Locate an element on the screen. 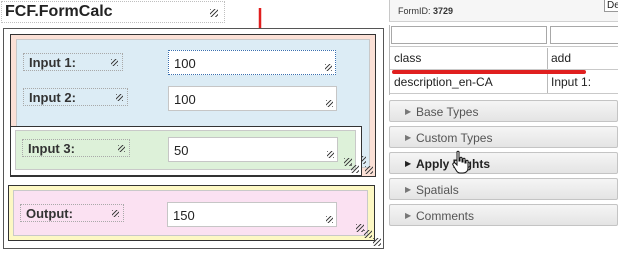 The image size is (618, 255). red-underline-annotation is located at coordinates (489, 72).